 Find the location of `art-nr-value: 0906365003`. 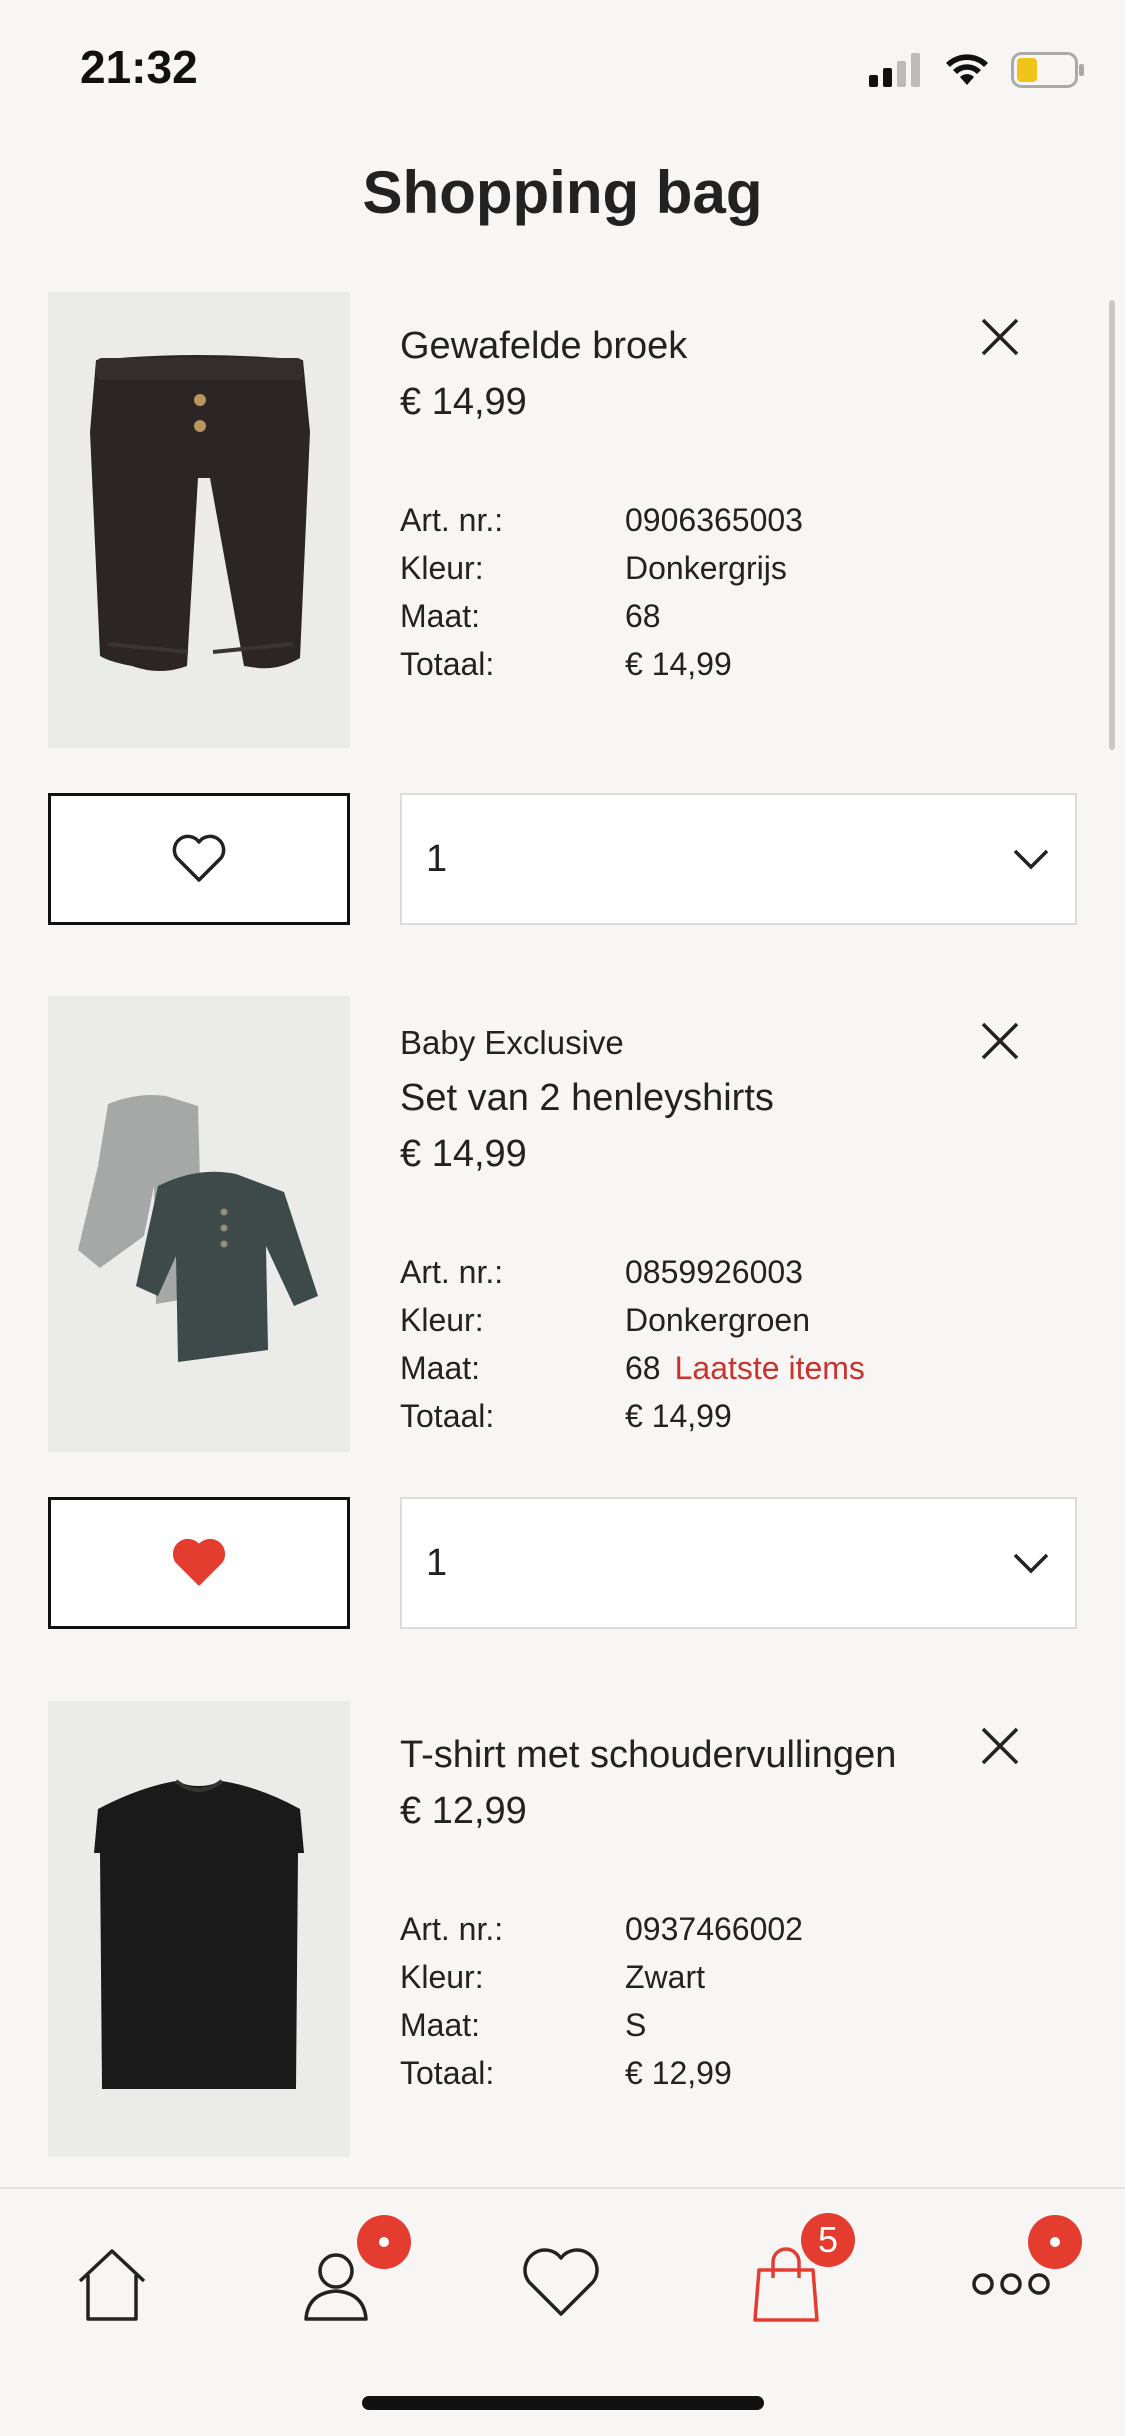

art-nr-value: 0906365003 is located at coordinates (714, 519).